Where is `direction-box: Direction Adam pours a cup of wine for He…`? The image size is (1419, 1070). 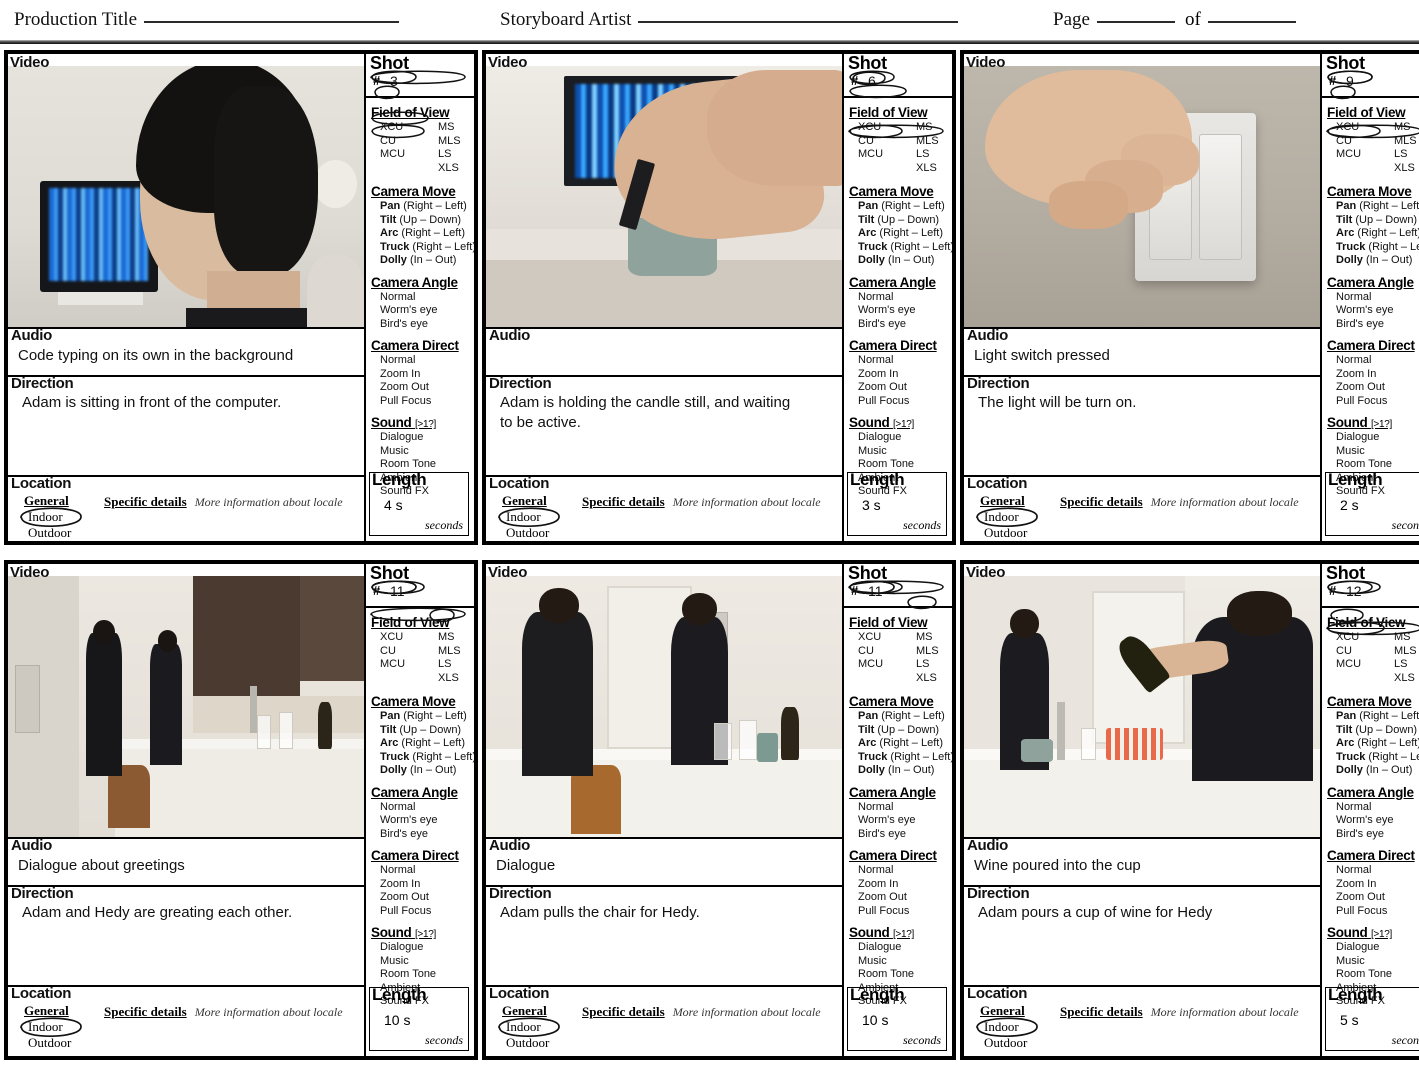 direction-box: Direction Adam pours a cup of wine for He… is located at coordinates (1142, 936).